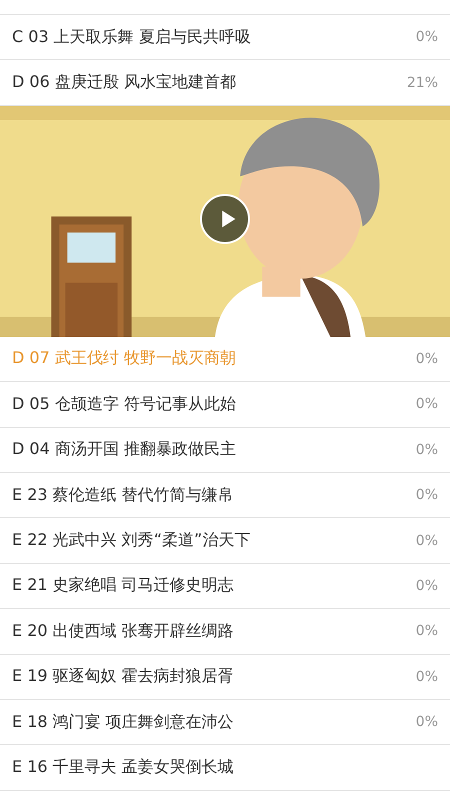 The image size is (450, 800). Describe the element at coordinates (225, 632) in the screenshot. I see `lesson-item: E 20 出使西域 张骞开辟丝绸路 0%` at that location.